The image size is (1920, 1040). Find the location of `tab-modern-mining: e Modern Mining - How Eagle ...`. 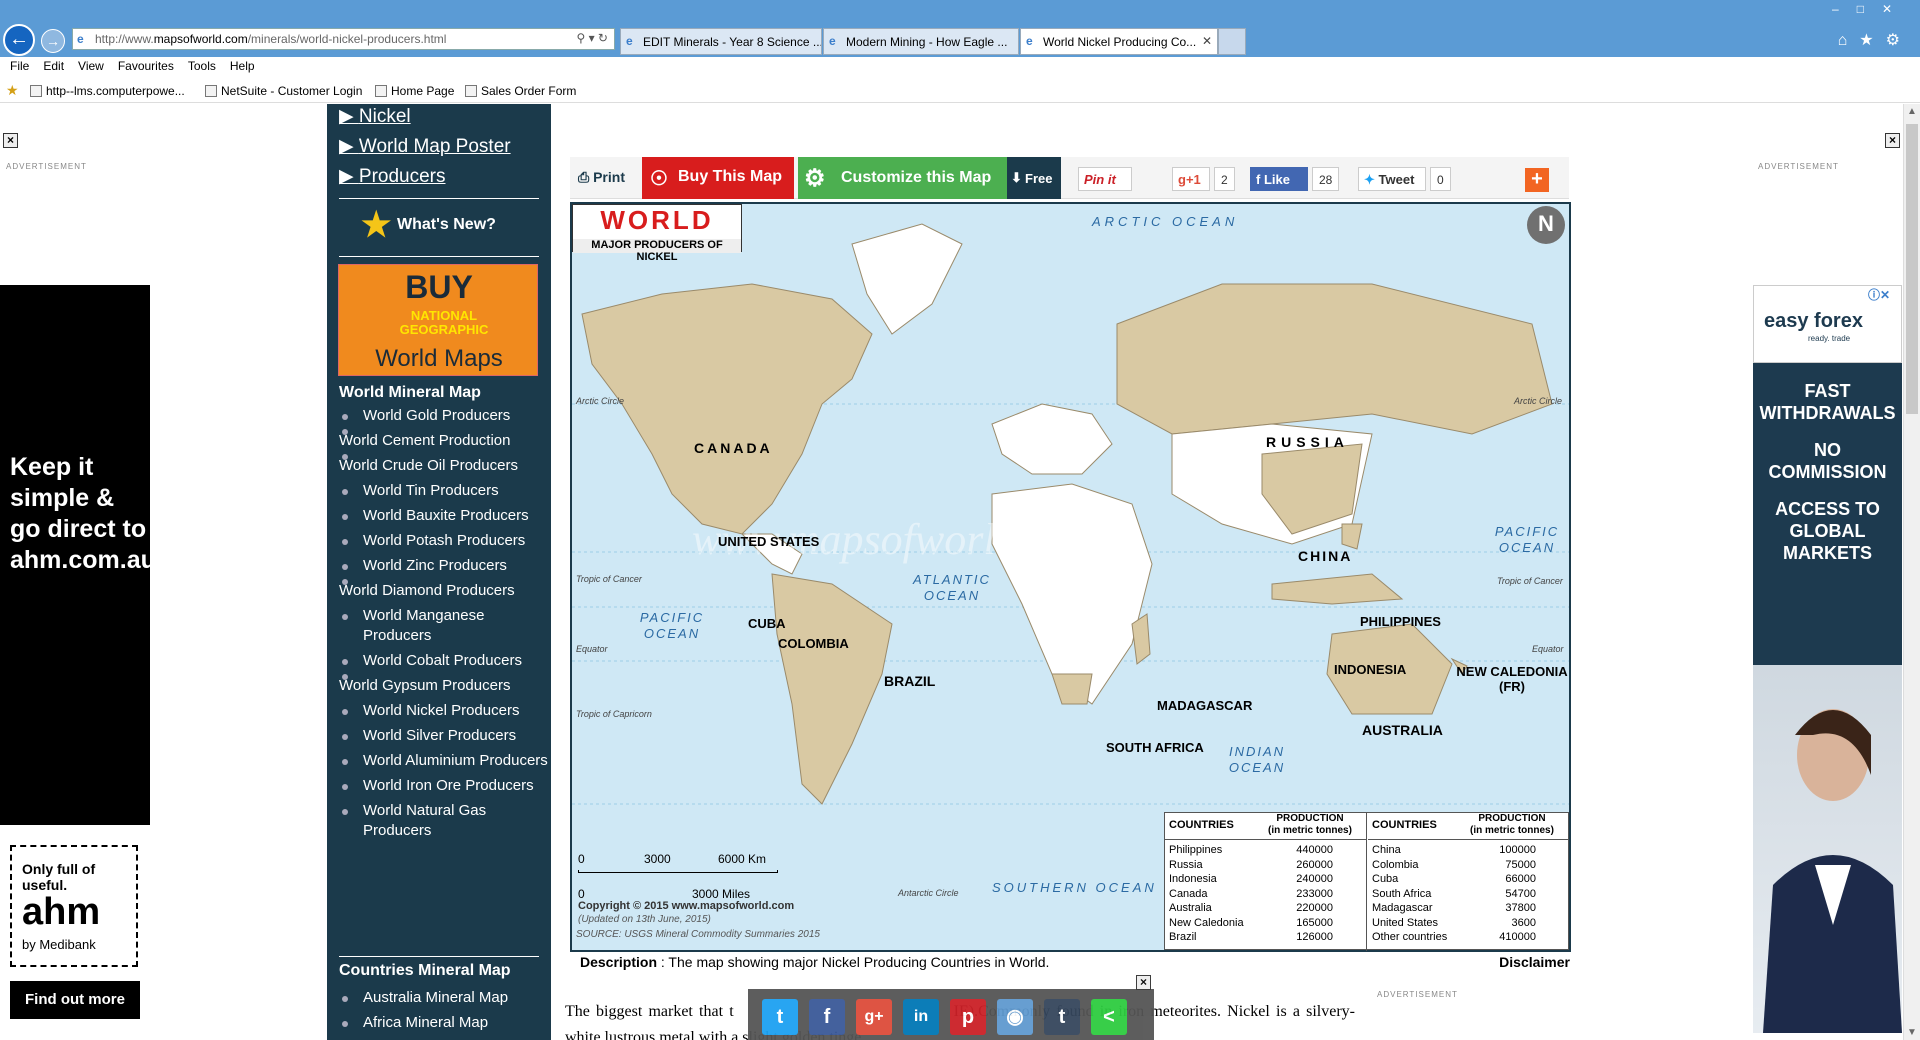

tab-modern-mining: e Modern Mining - How Eagle ... is located at coordinates (921, 41).